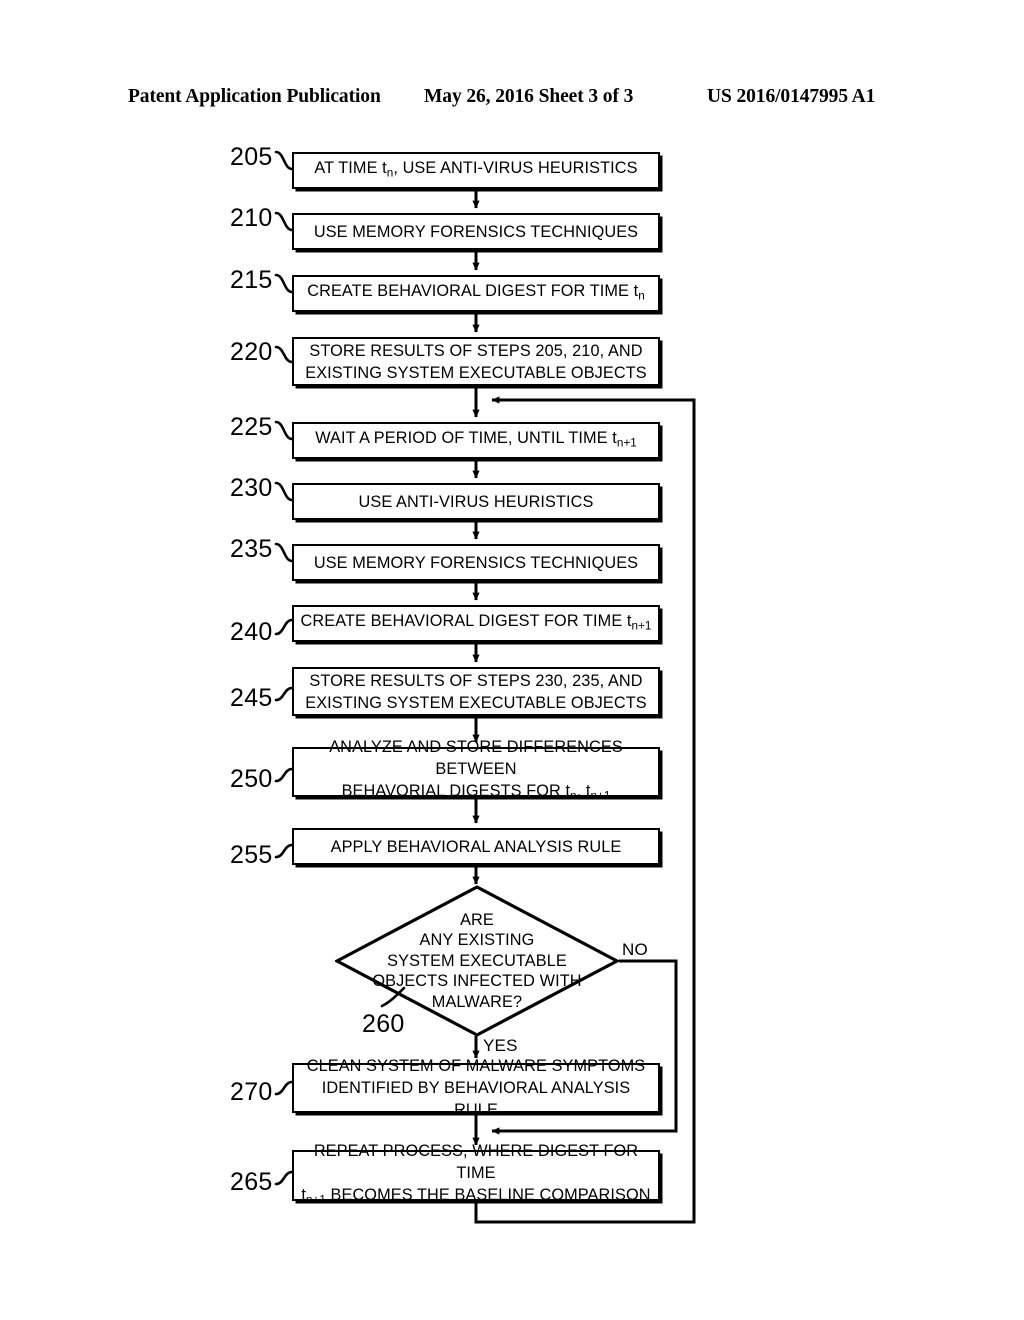  I want to click on branch-label-yes: YES, so click(500, 1045).